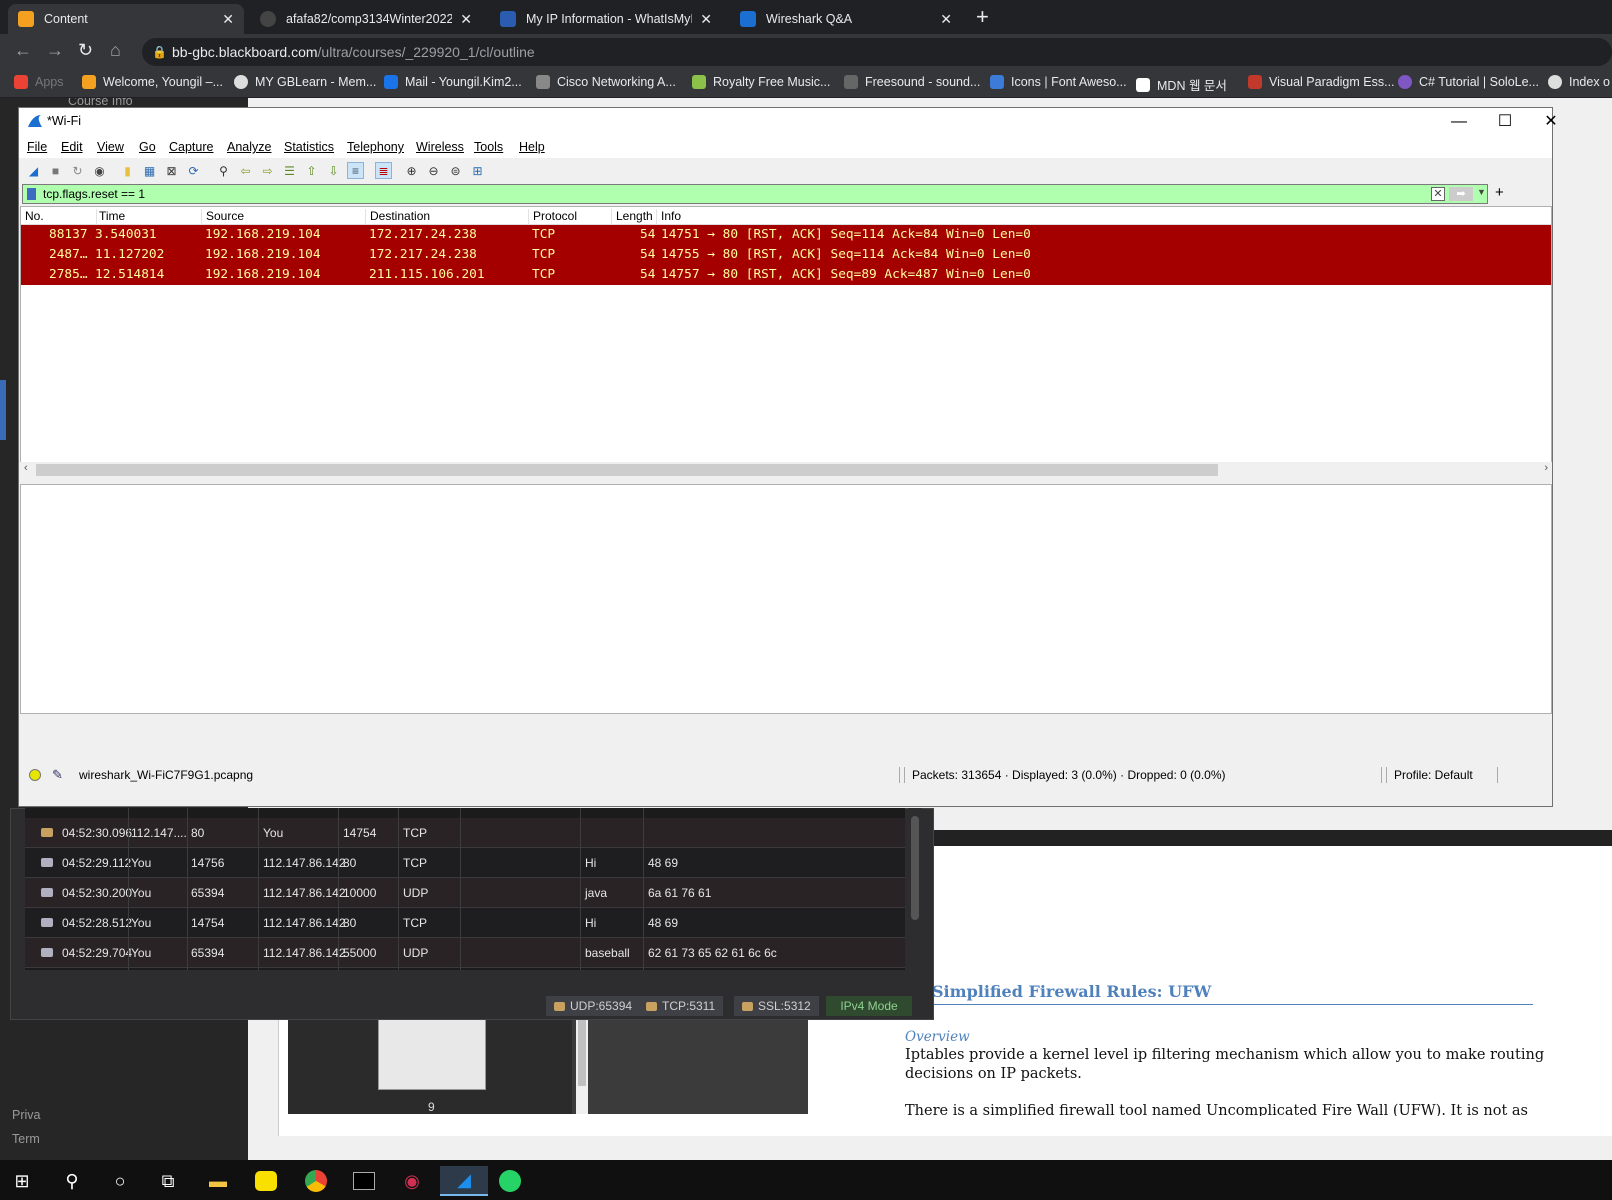 The height and width of the screenshot is (1200, 1612). What do you see at coordinates (72, 147) in the screenshot?
I see `menu-edit: Edit` at bounding box center [72, 147].